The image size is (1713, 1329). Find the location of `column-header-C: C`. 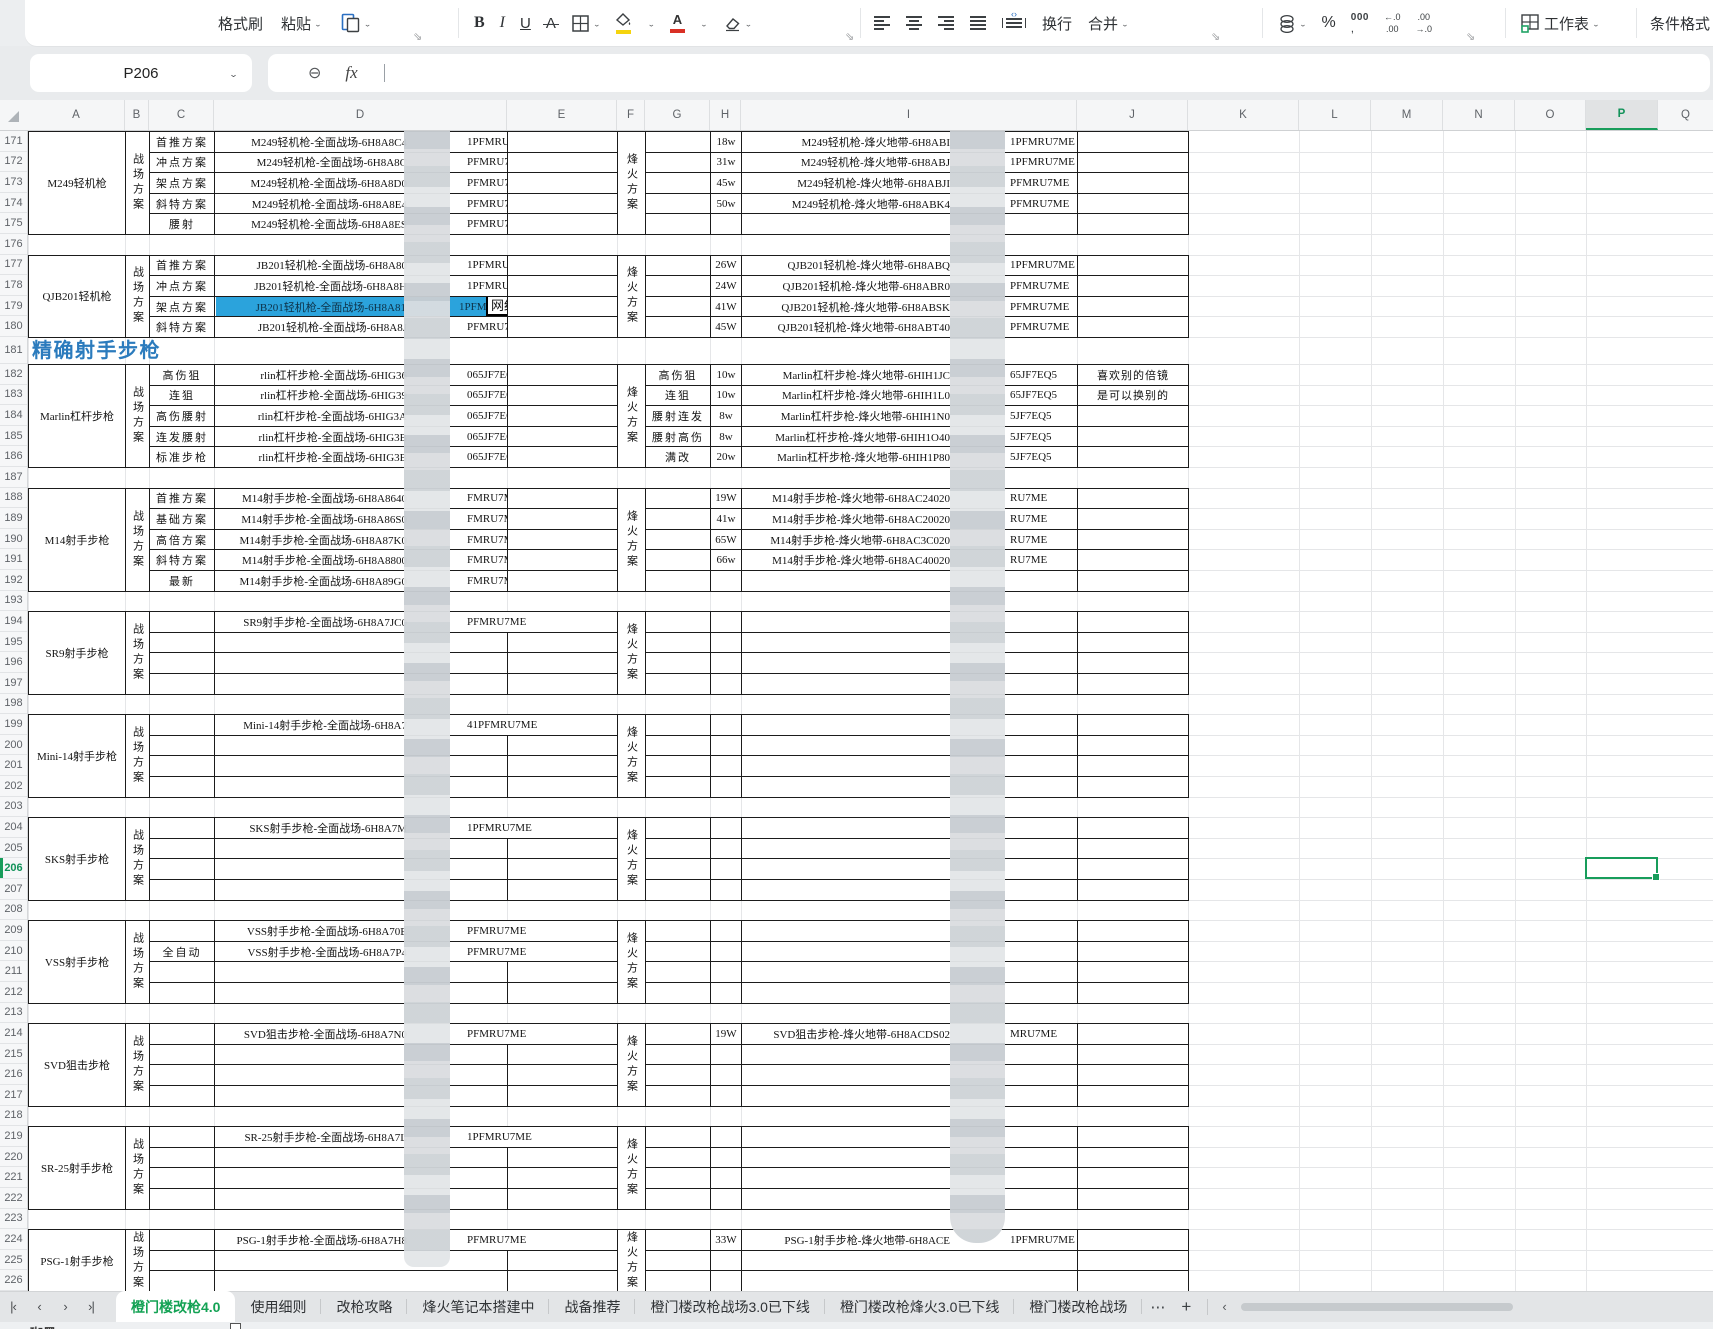

column-header-C: C is located at coordinates (181, 115).